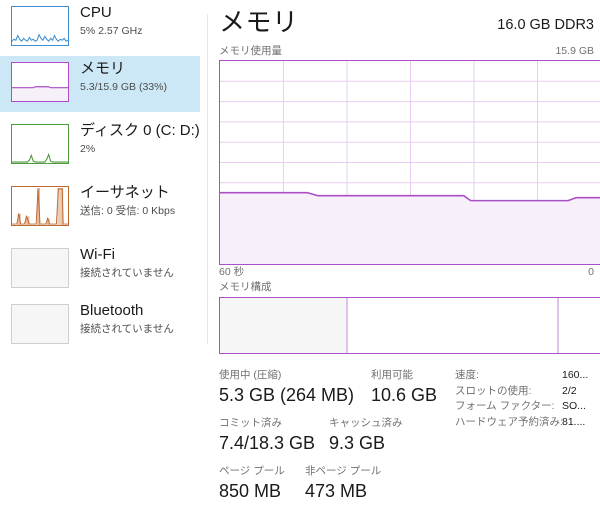 The image size is (600, 518). I want to click on page-title: メモリ, so click(259, 22).